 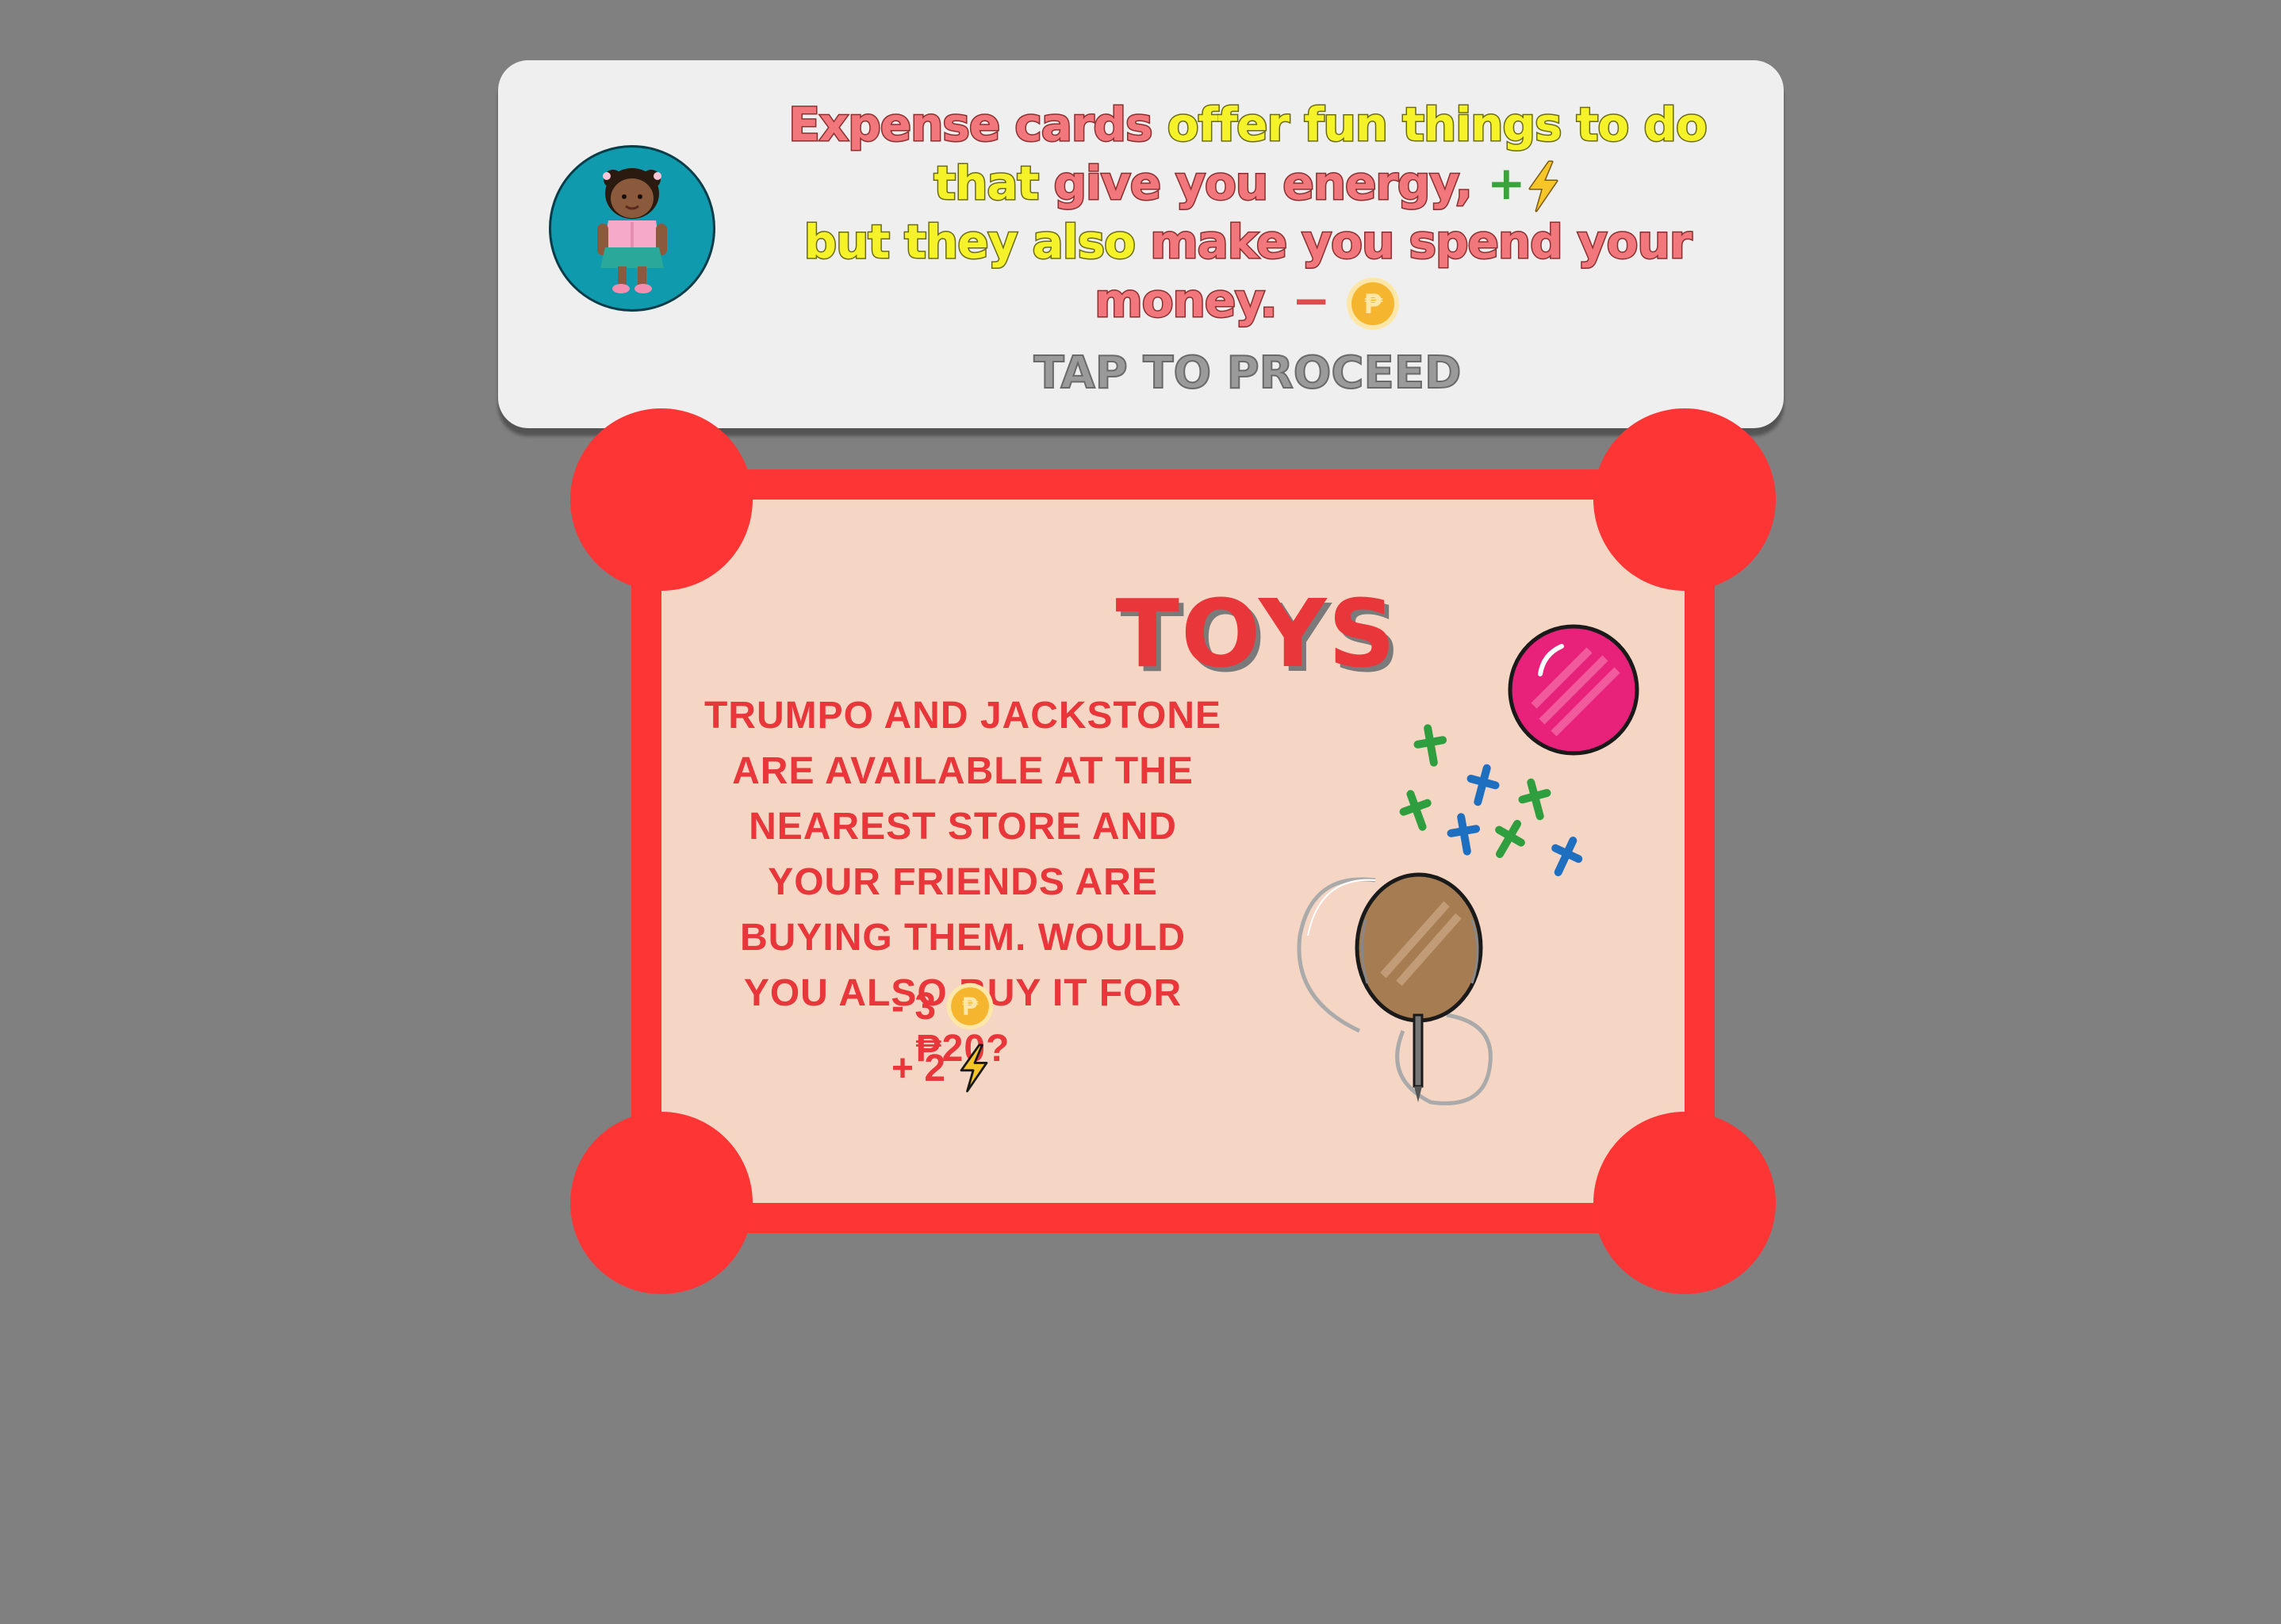 What do you see at coordinates (1186, 301) in the screenshot?
I see `instruction-line4-part1: money.` at bounding box center [1186, 301].